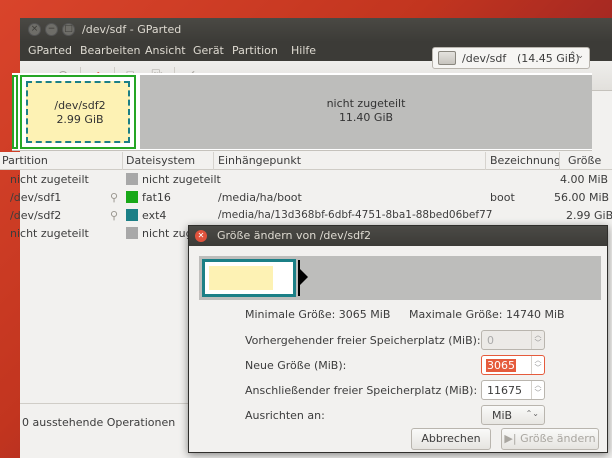  Describe the element at coordinates (501, 365) in the screenshot. I see `new-size-value: 3065` at that location.